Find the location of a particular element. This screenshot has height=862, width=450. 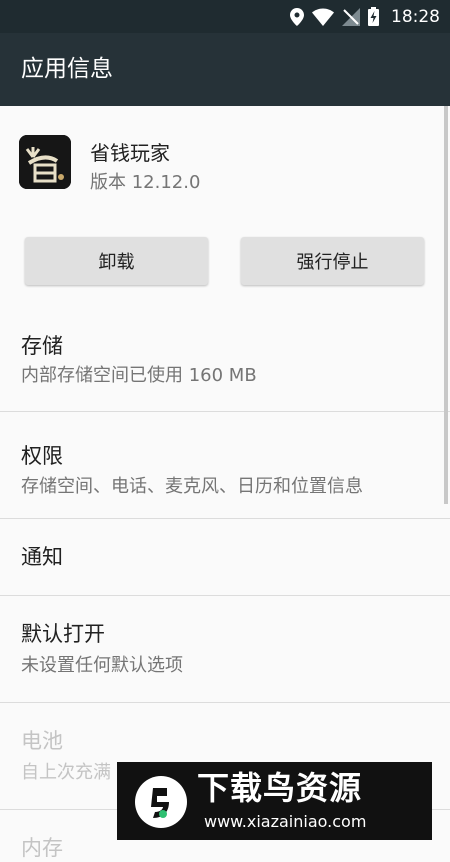

wifi-icon is located at coordinates (323, 17).